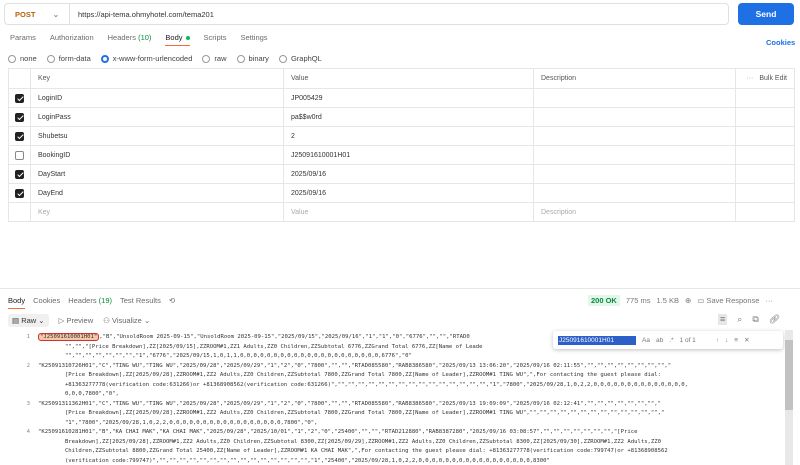 Image resolution: width=800 pixels, height=465 pixels. What do you see at coordinates (646, 340) in the screenshot?
I see `match-case-toggle: Aa` at bounding box center [646, 340].